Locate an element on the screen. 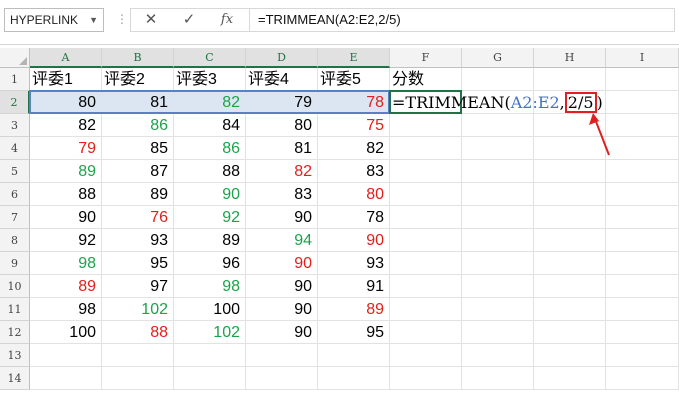  cell-b8: 93 is located at coordinates (138, 240).